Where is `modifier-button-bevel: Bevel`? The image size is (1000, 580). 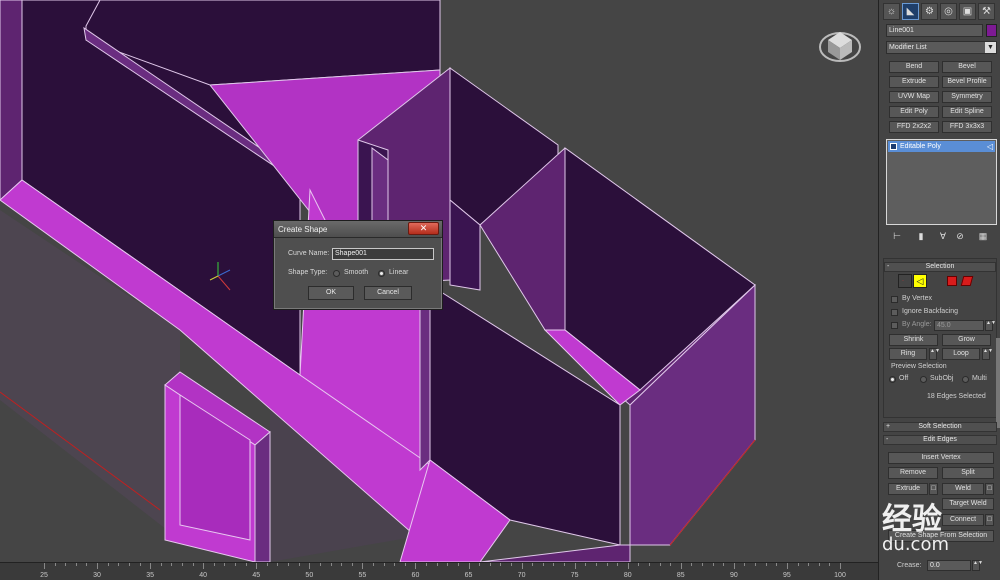 modifier-button-bevel: Bevel is located at coordinates (967, 67).